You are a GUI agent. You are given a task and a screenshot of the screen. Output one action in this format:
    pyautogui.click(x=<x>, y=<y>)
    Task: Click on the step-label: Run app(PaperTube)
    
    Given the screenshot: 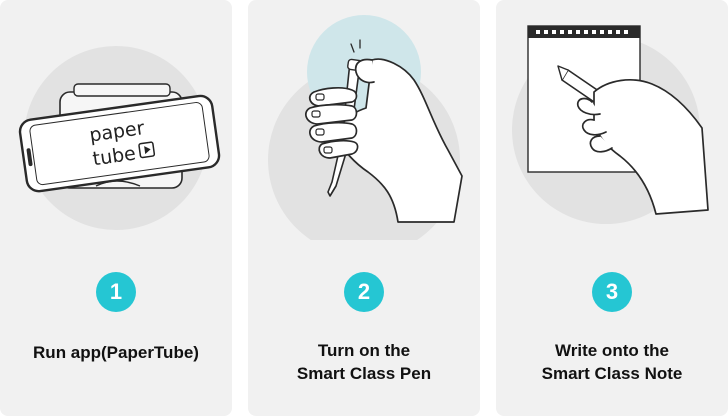 What is the action you would take?
    pyautogui.click(x=116, y=352)
    